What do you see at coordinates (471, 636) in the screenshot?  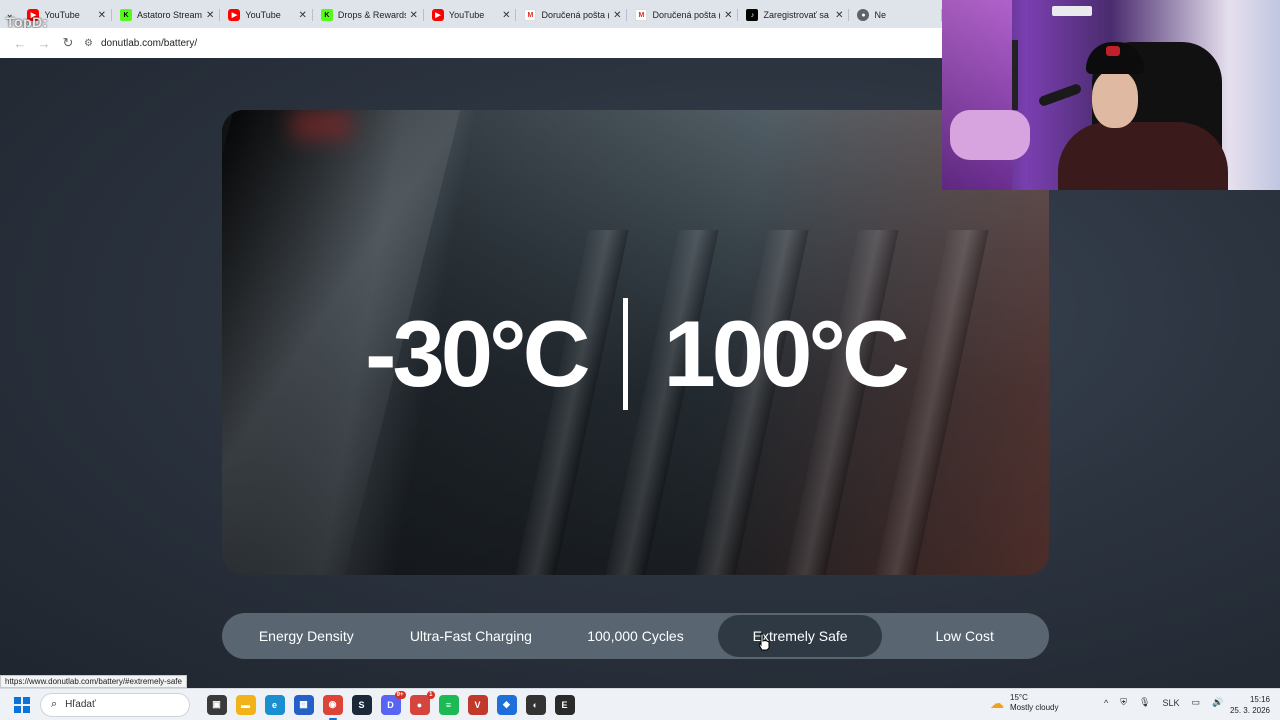 I see `feature-tab-ultra-fast-charging: Ultra-Fast Charging` at bounding box center [471, 636].